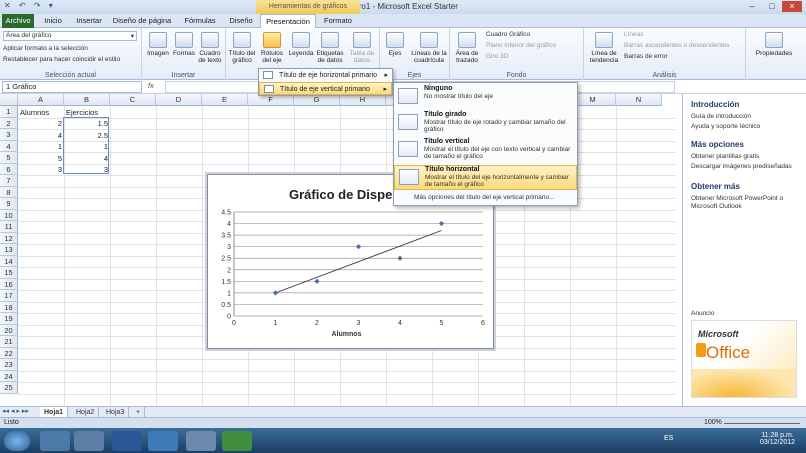 The image size is (806, 453). Describe the element at coordinates (272, 48) in the screenshot. I see `axis-titles-button: Rótulos del eje` at that location.